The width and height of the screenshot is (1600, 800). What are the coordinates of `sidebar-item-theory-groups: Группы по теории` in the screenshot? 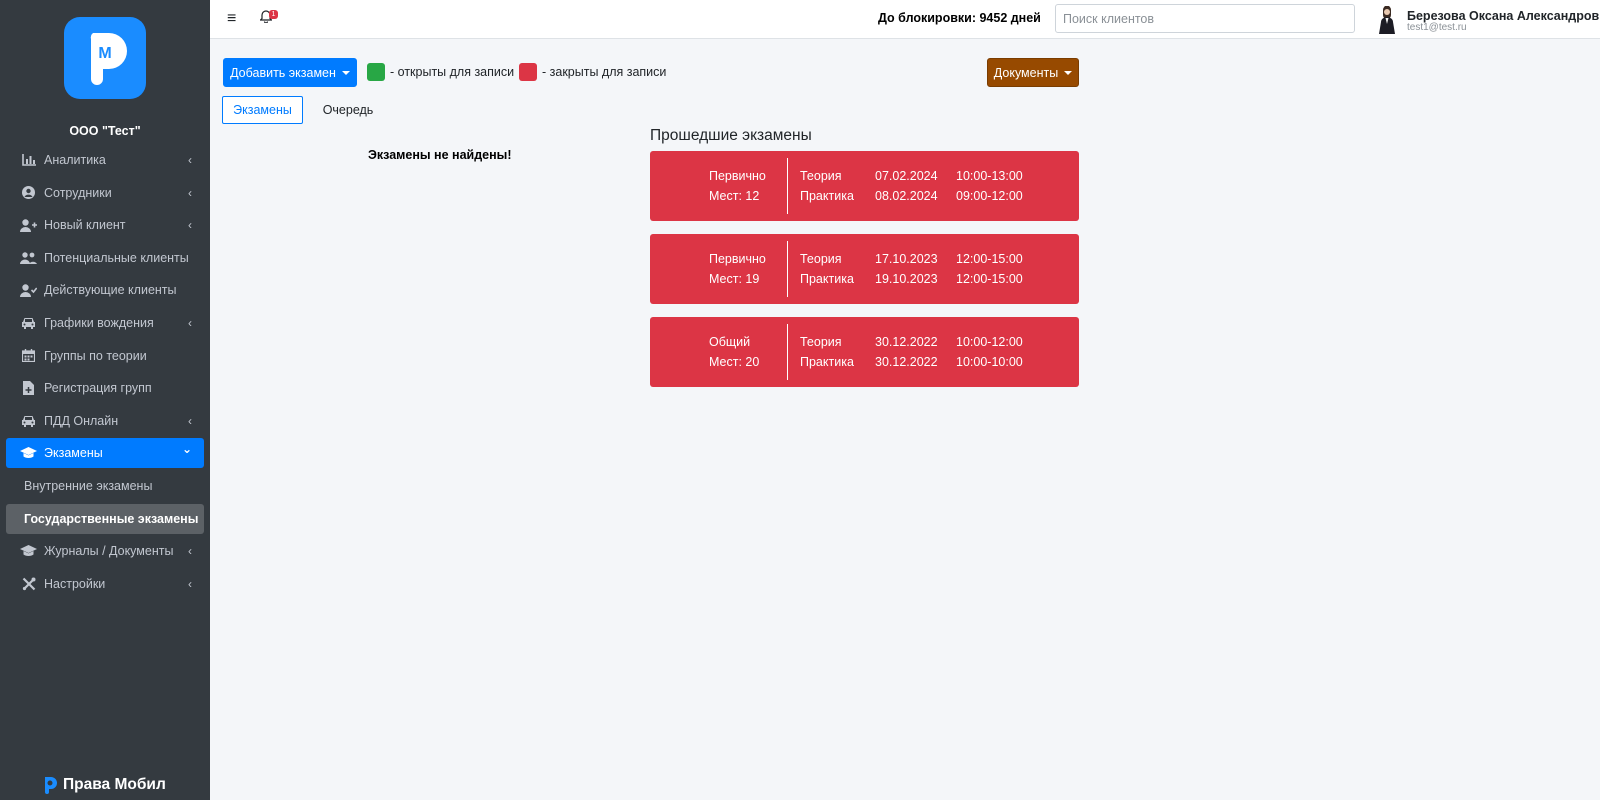 It's located at (105, 356).